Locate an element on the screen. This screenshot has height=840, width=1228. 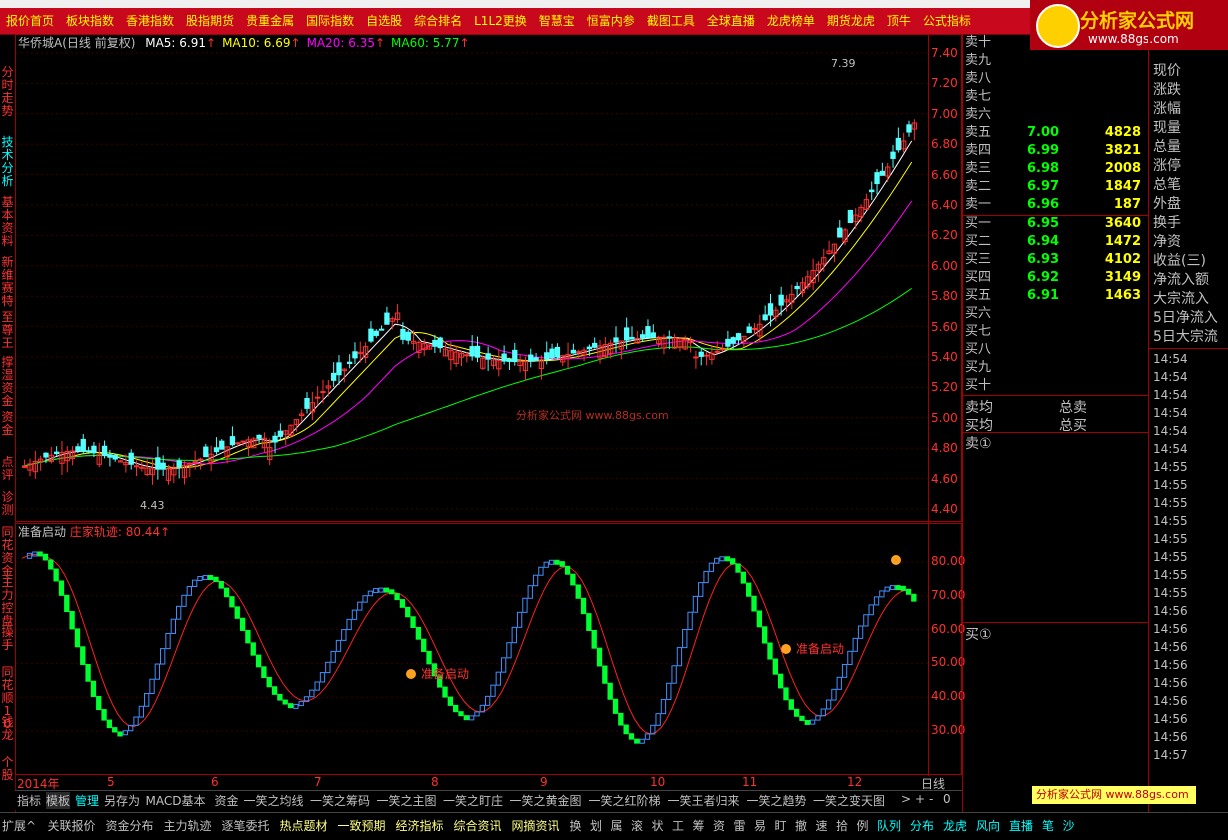
formula-tab: 一笑之变天图 is located at coordinates (849, 800).